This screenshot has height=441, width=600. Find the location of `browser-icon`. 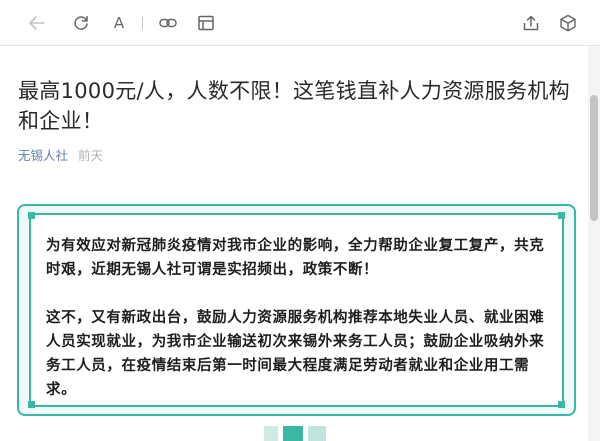

browser-icon is located at coordinates (206, 23).